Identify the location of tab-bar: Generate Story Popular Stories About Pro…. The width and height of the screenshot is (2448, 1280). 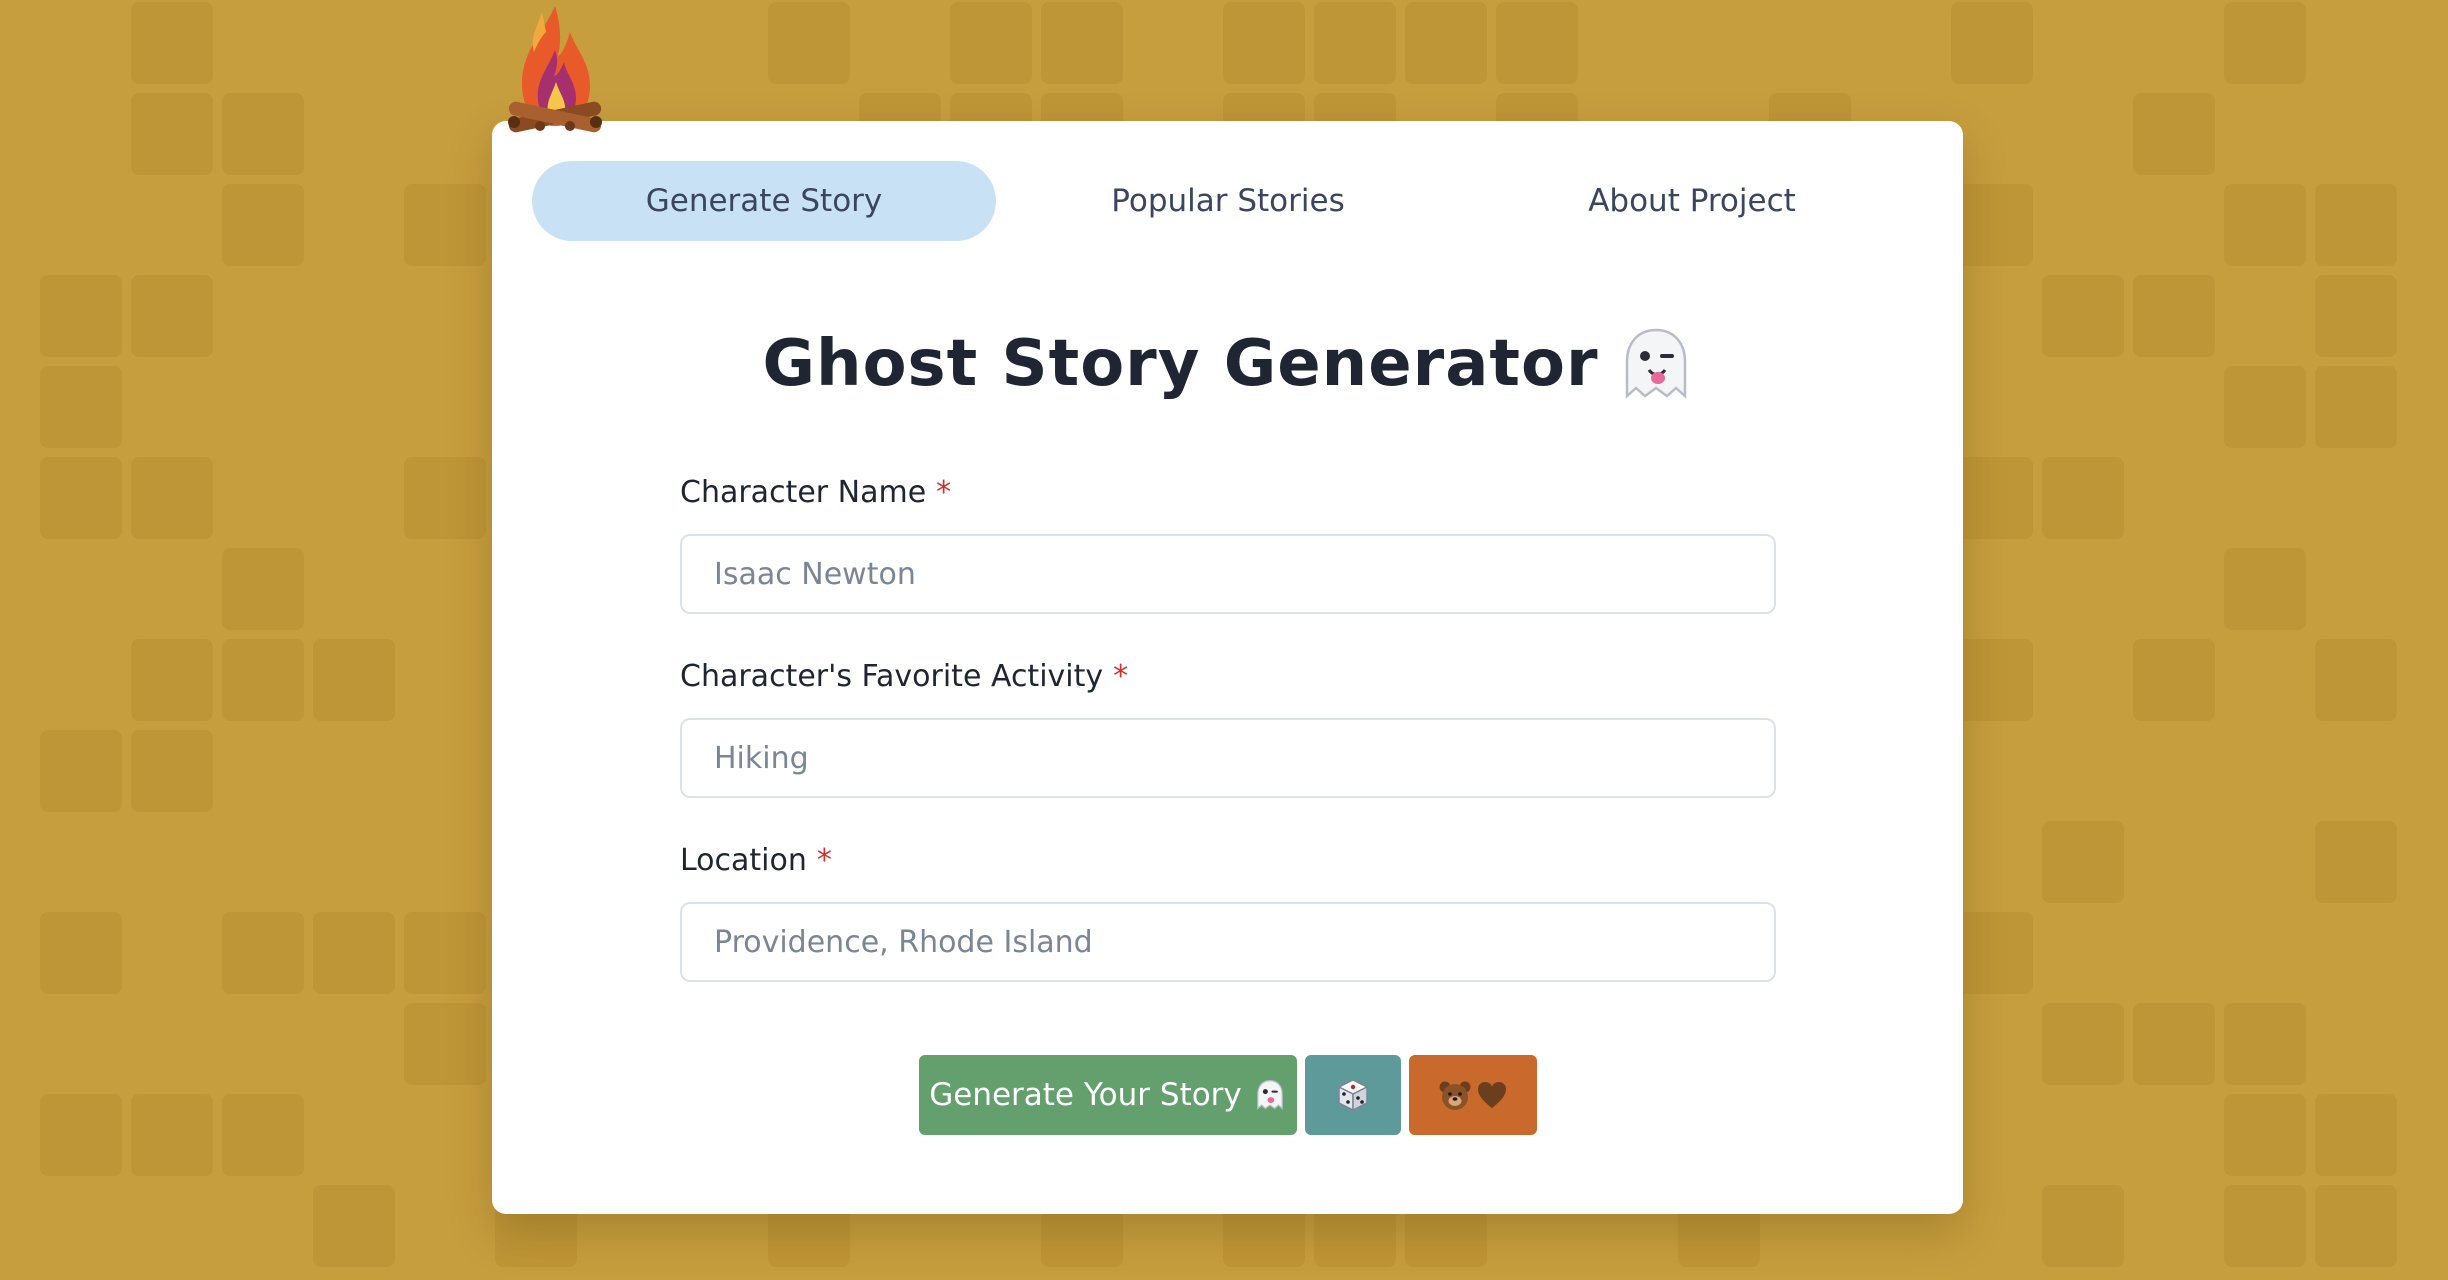
(1228, 201).